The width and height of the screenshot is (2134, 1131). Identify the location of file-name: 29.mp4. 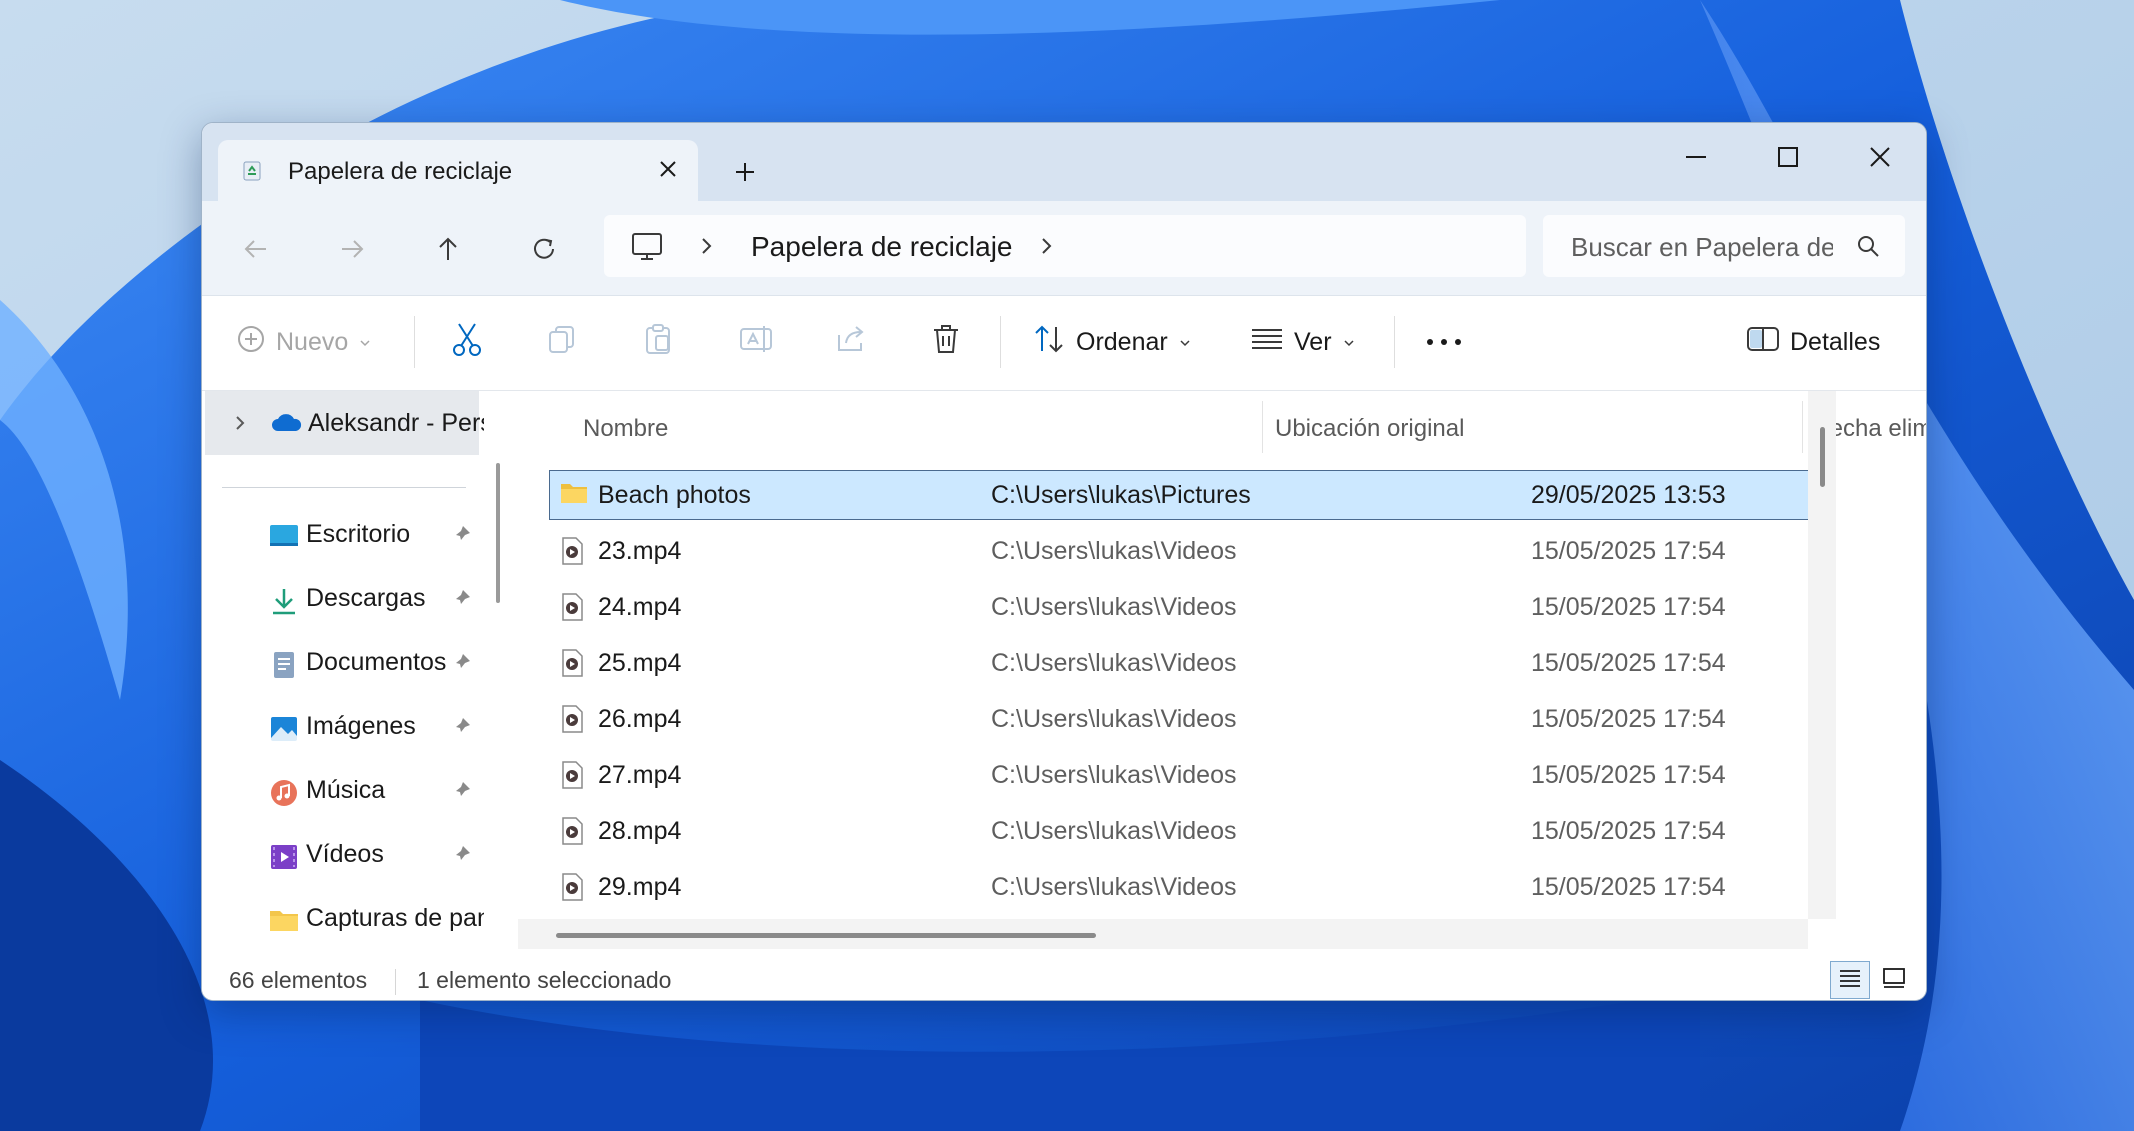
(640, 887).